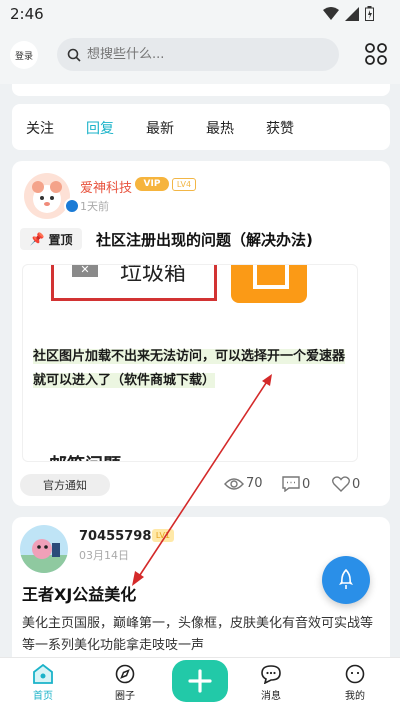 This screenshot has height=711, width=400. I want to click on heart-icon, so click(341, 484).